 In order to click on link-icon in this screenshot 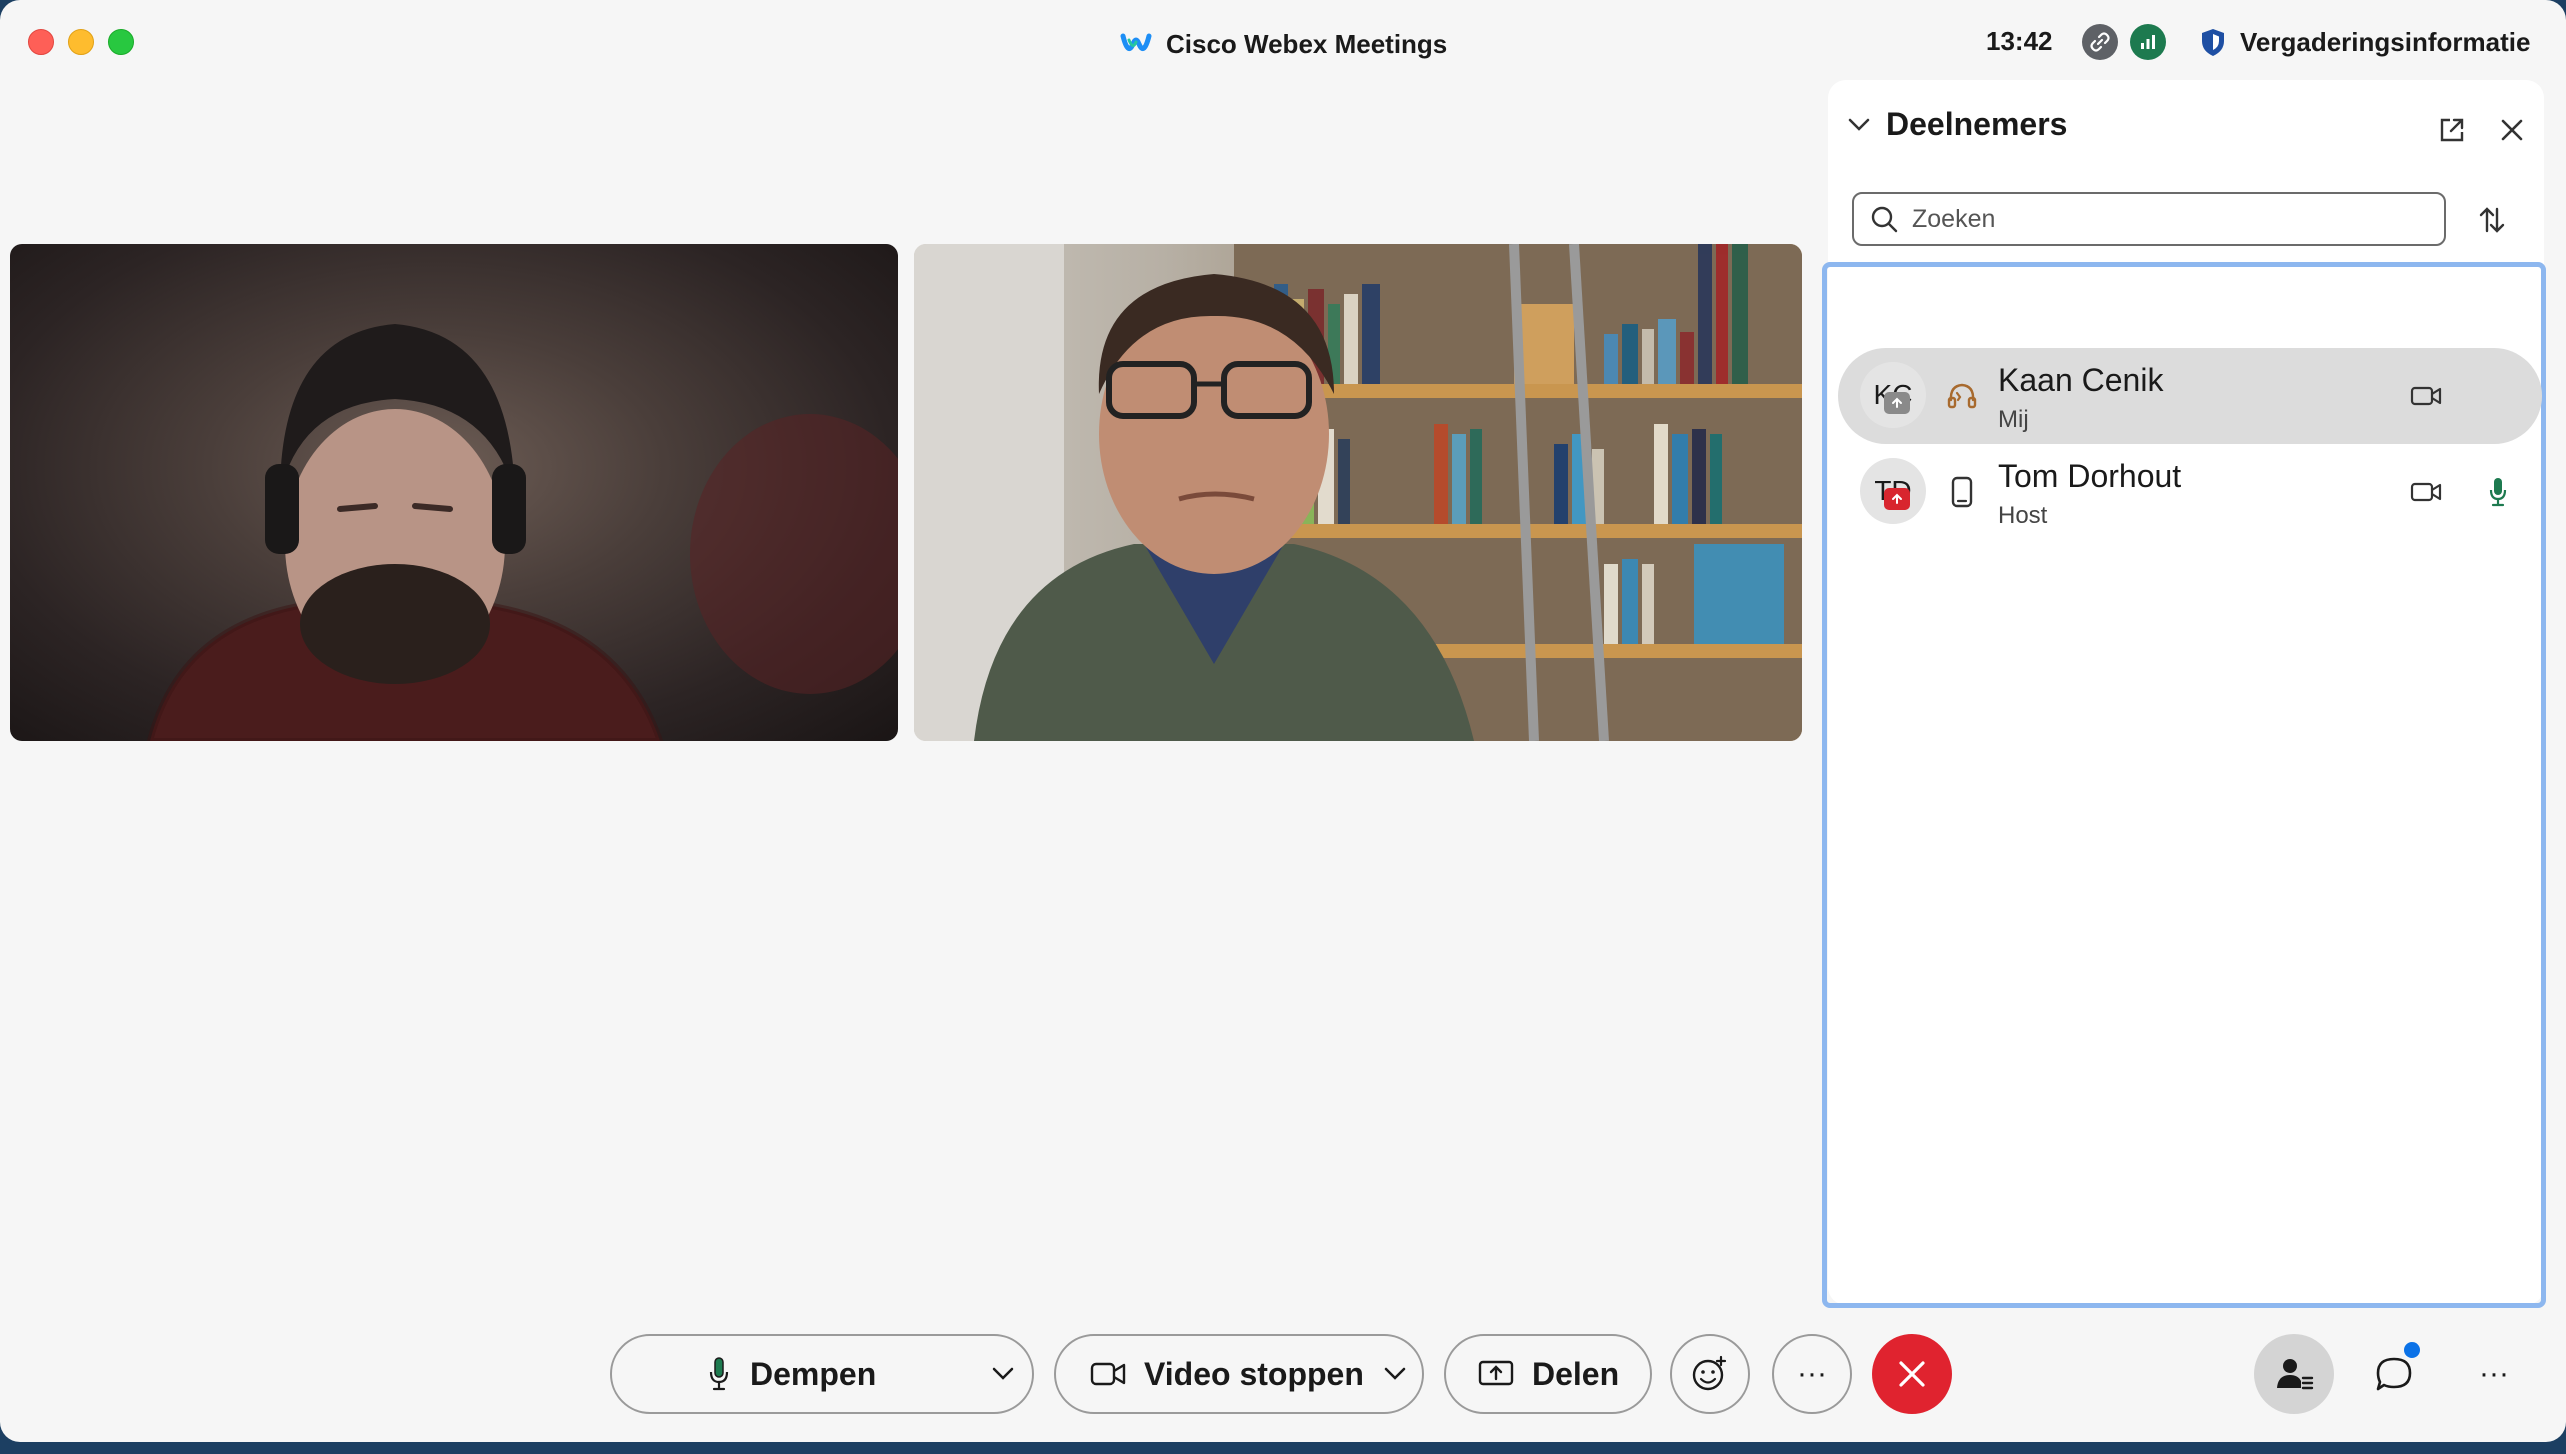, I will do `click(2100, 42)`.